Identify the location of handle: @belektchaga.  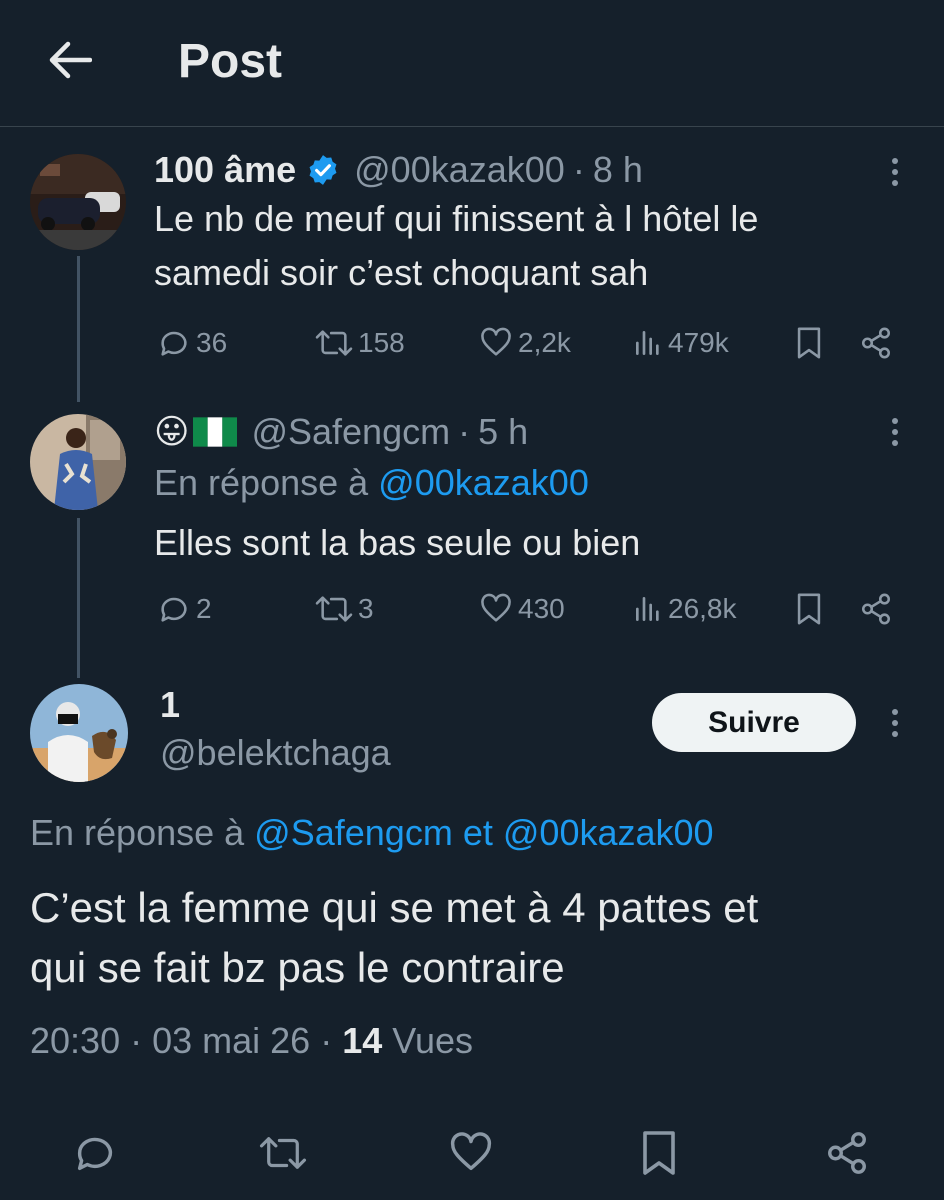
(275, 753).